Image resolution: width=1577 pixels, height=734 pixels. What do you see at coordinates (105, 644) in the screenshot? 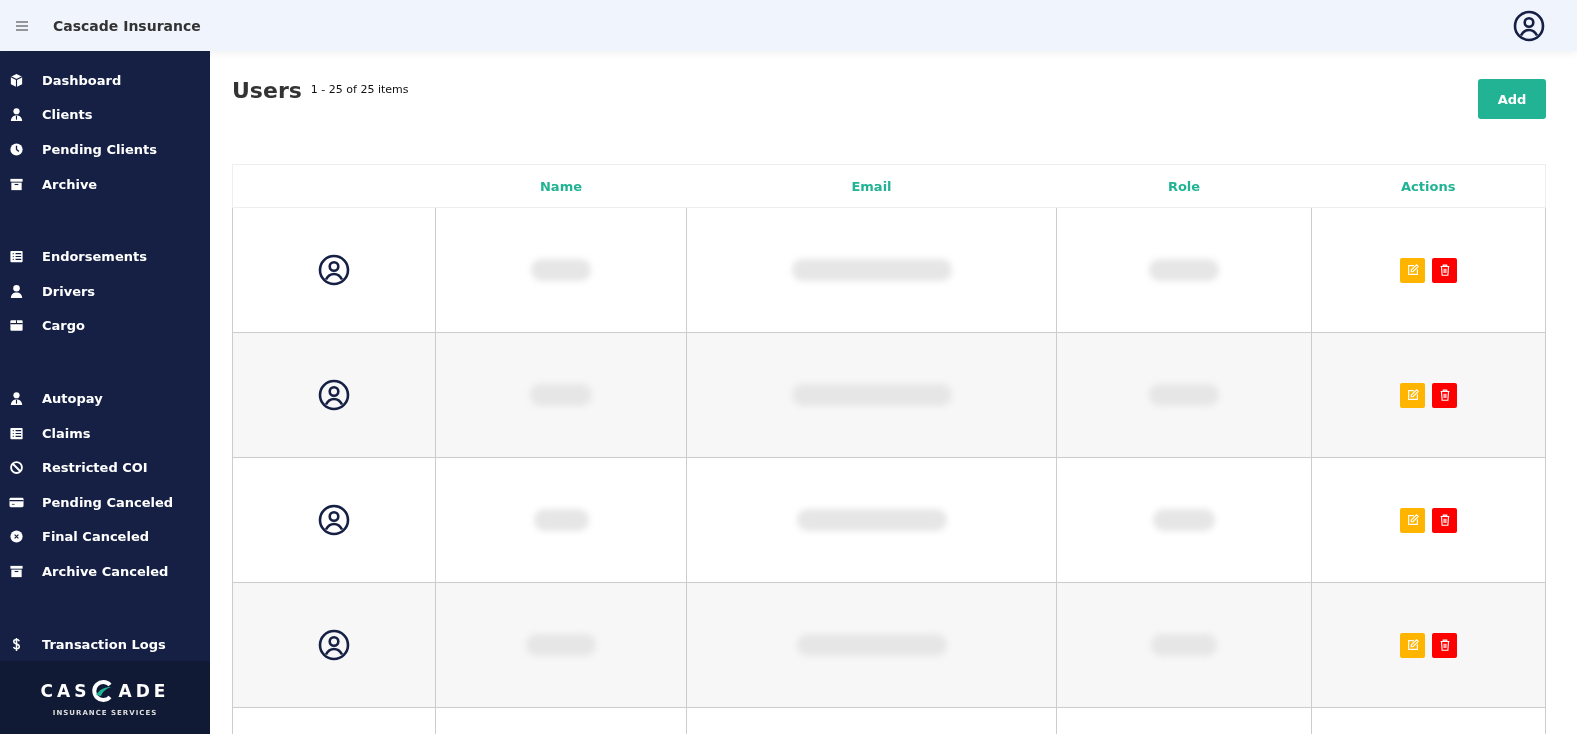
I see `sidebar-item: Transaction Logs` at bounding box center [105, 644].